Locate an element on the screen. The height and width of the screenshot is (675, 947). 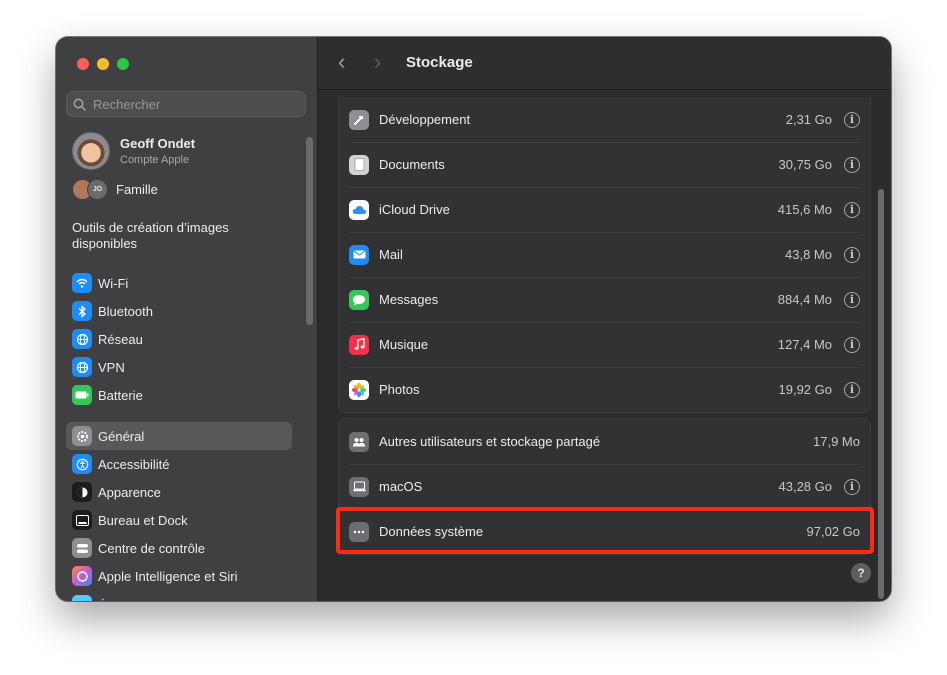
sidebar-item-network: Réseau is located at coordinates (179, 339).